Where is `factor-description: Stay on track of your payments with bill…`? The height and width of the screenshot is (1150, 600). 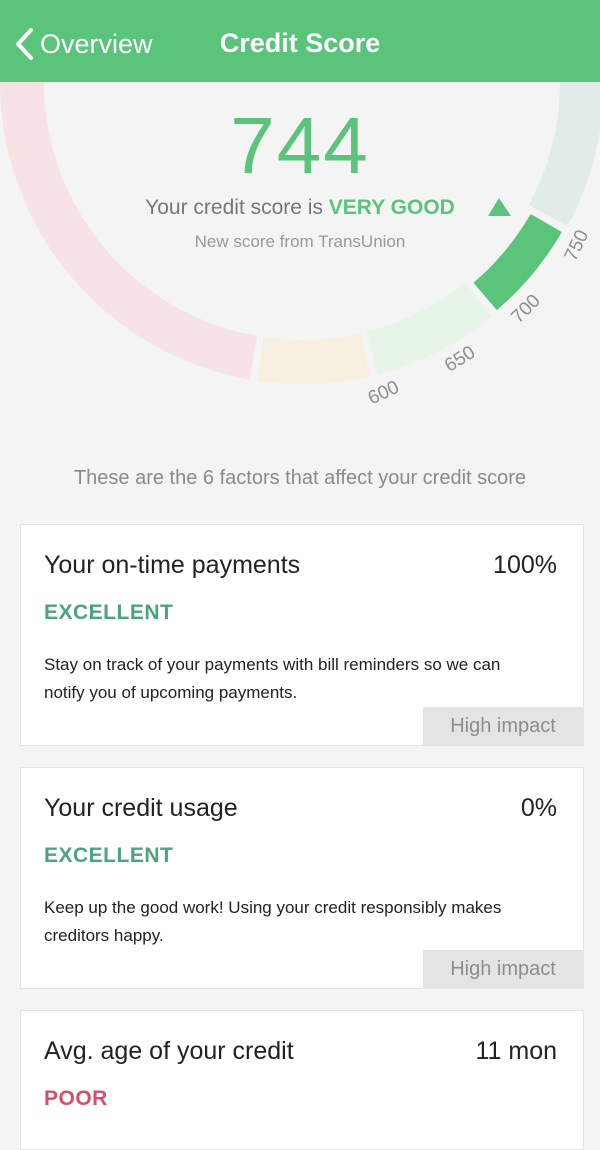
factor-description: Stay on track of your payments with bill… is located at coordinates (272, 678).